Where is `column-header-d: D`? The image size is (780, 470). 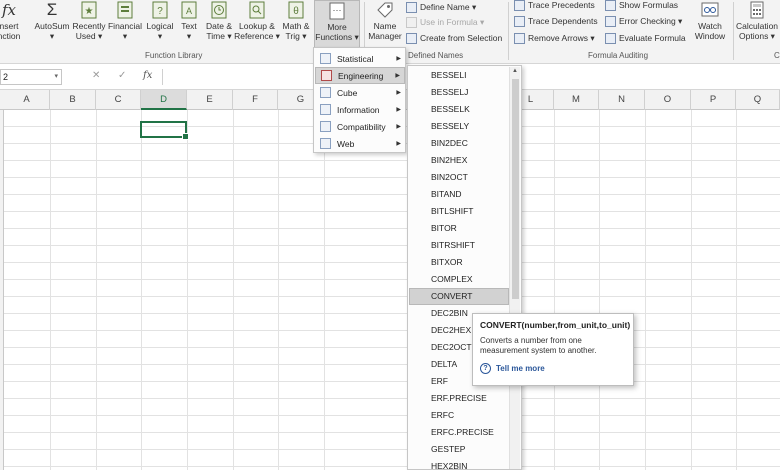
column-header-d: D is located at coordinates (164, 100).